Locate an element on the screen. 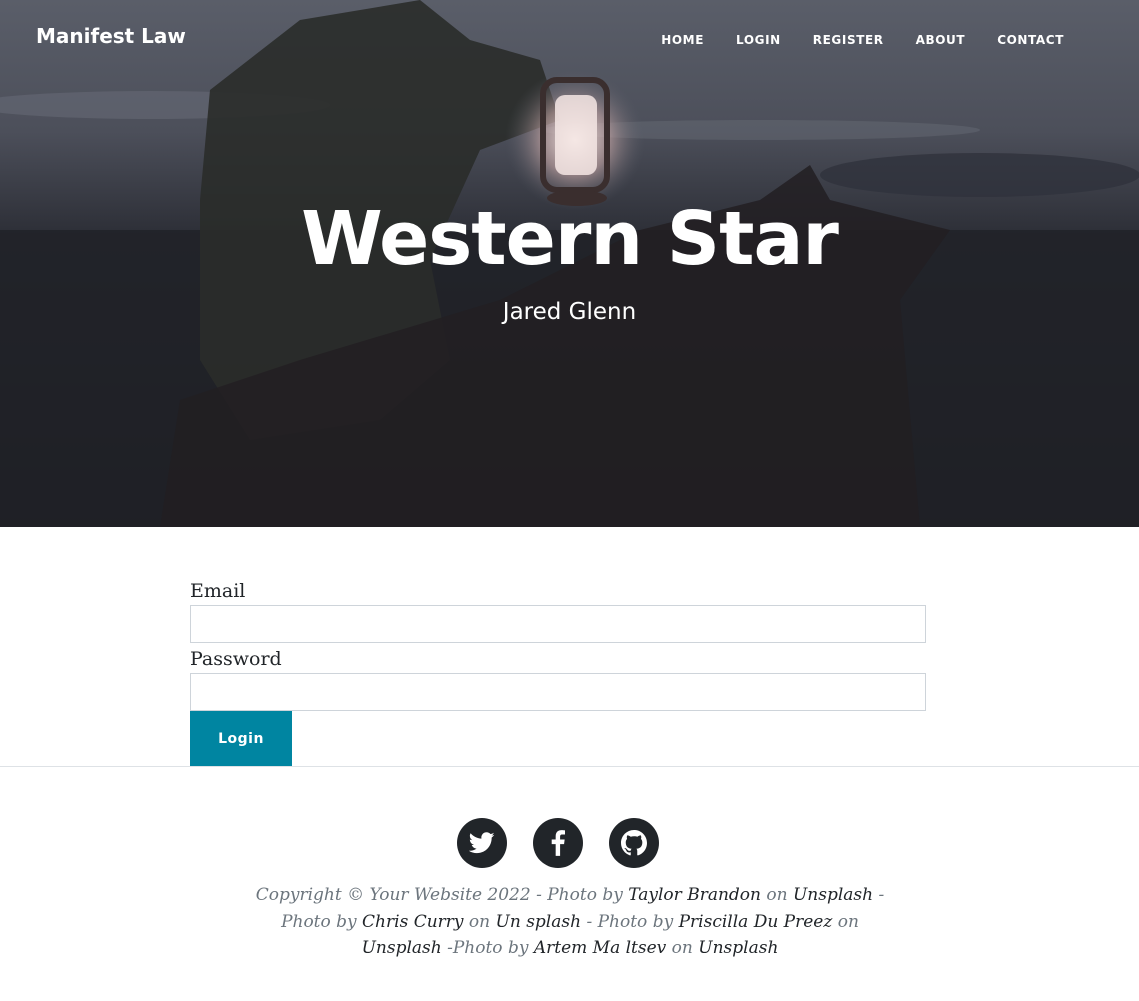 Image resolution: width=1139 pixels, height=1001 pixels. github-icon is located at coordinates (634, 843).